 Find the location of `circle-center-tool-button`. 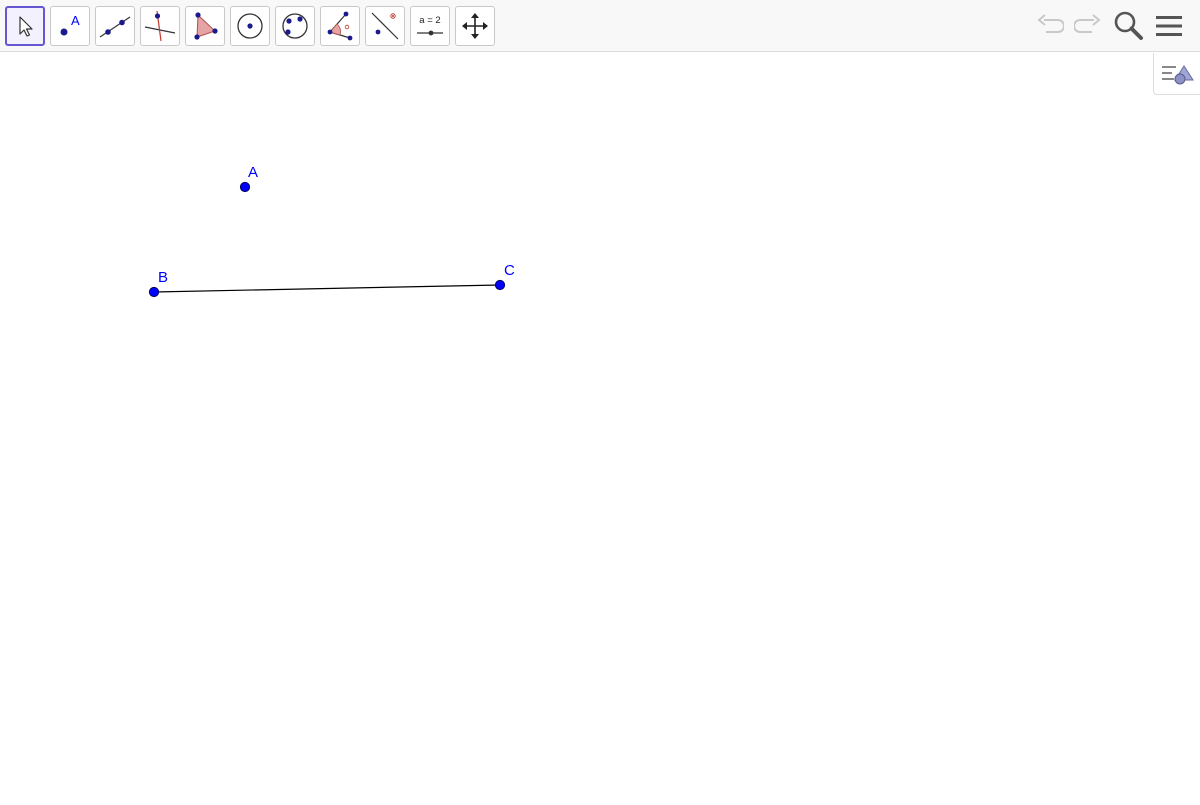

circle-center-tool-button is located at coordinates (250, 26).